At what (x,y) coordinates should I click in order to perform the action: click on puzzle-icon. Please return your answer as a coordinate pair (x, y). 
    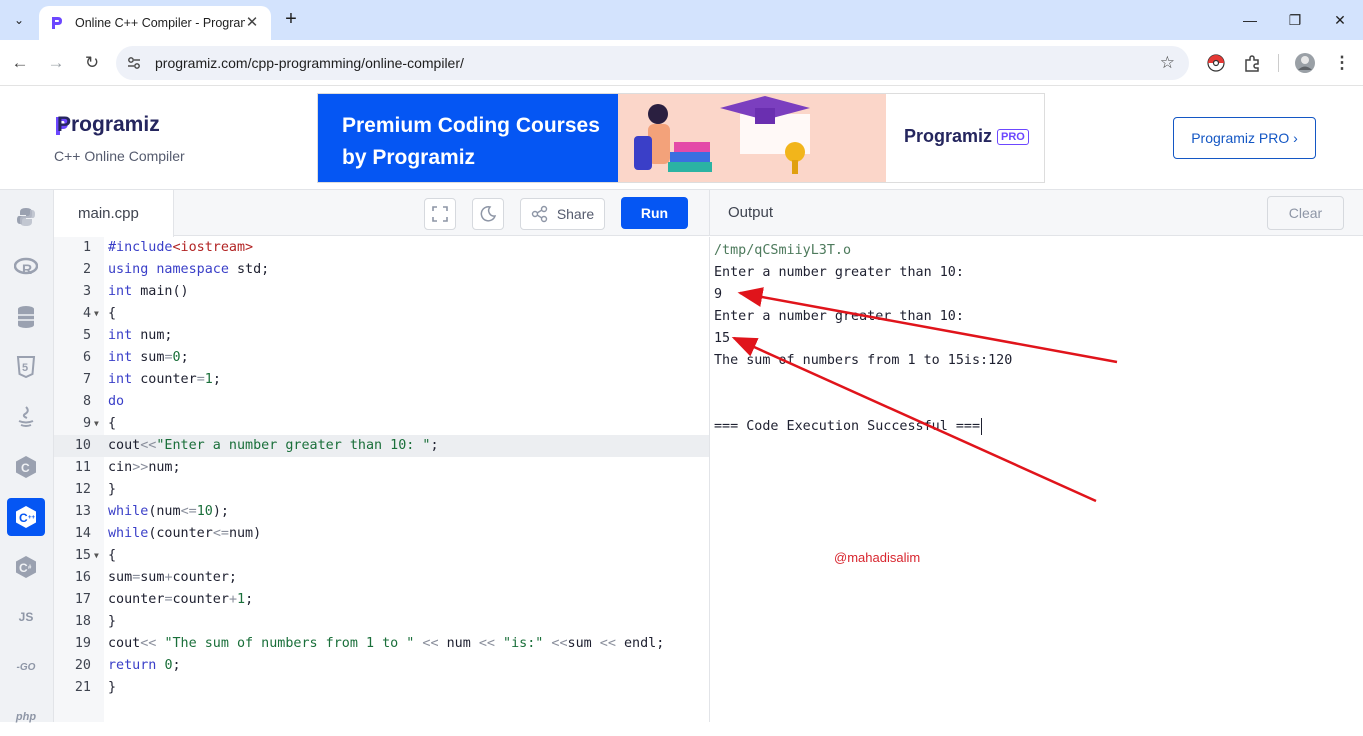
    Looking at the image, I should click on (1253, 63).